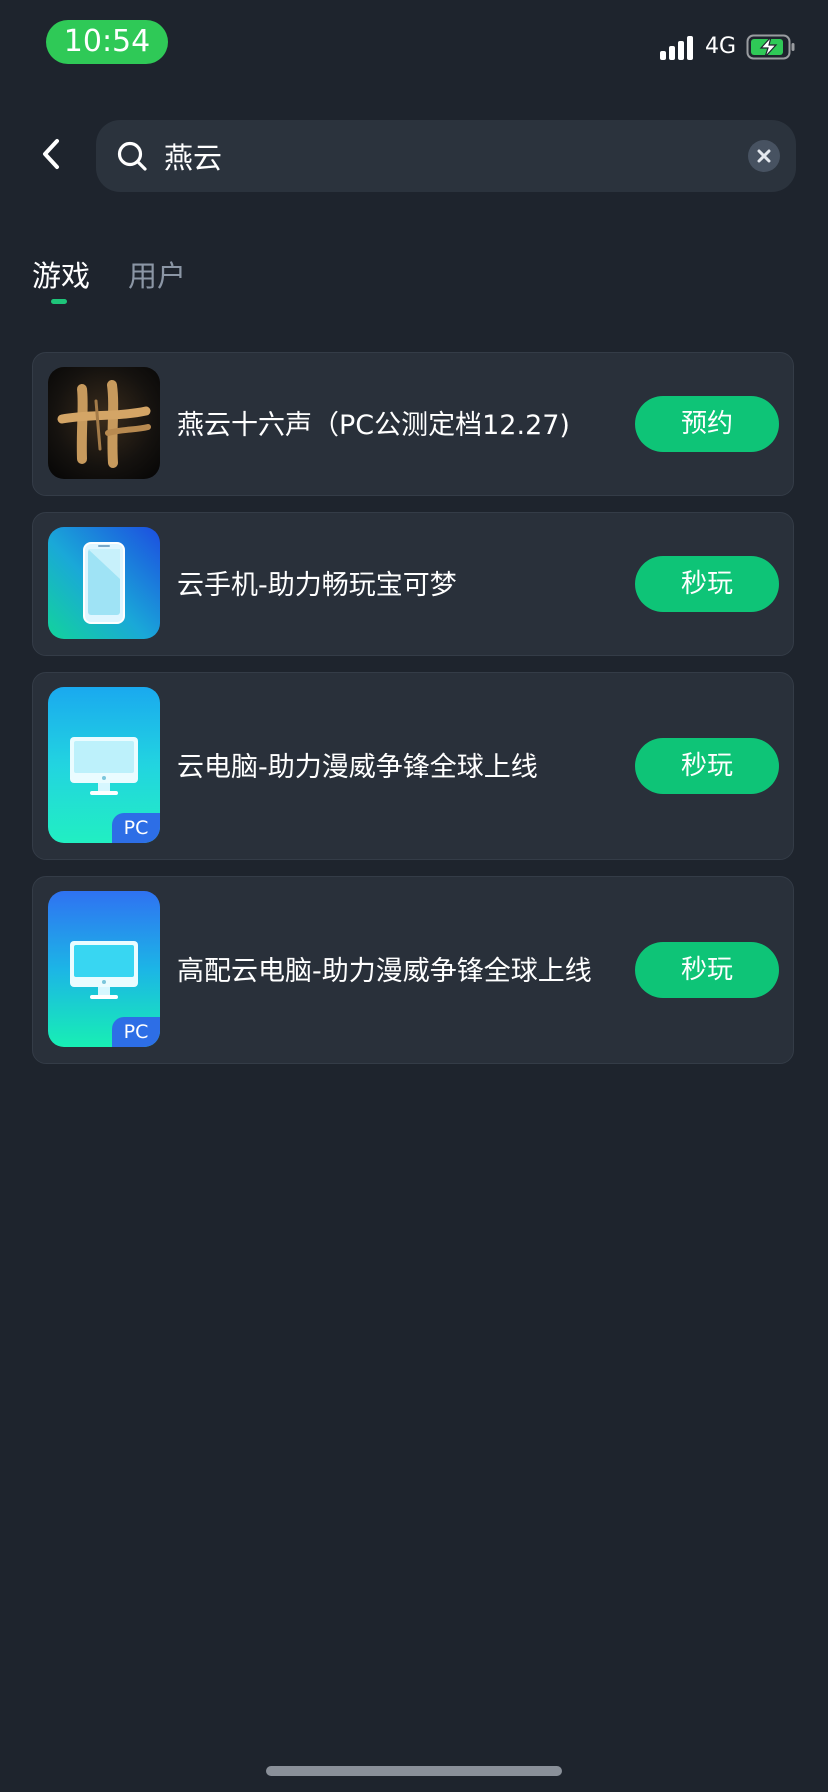 The height and width of the screenshot is (1792, 828). I want to click on tab-users: 用户, so click(157, 276).